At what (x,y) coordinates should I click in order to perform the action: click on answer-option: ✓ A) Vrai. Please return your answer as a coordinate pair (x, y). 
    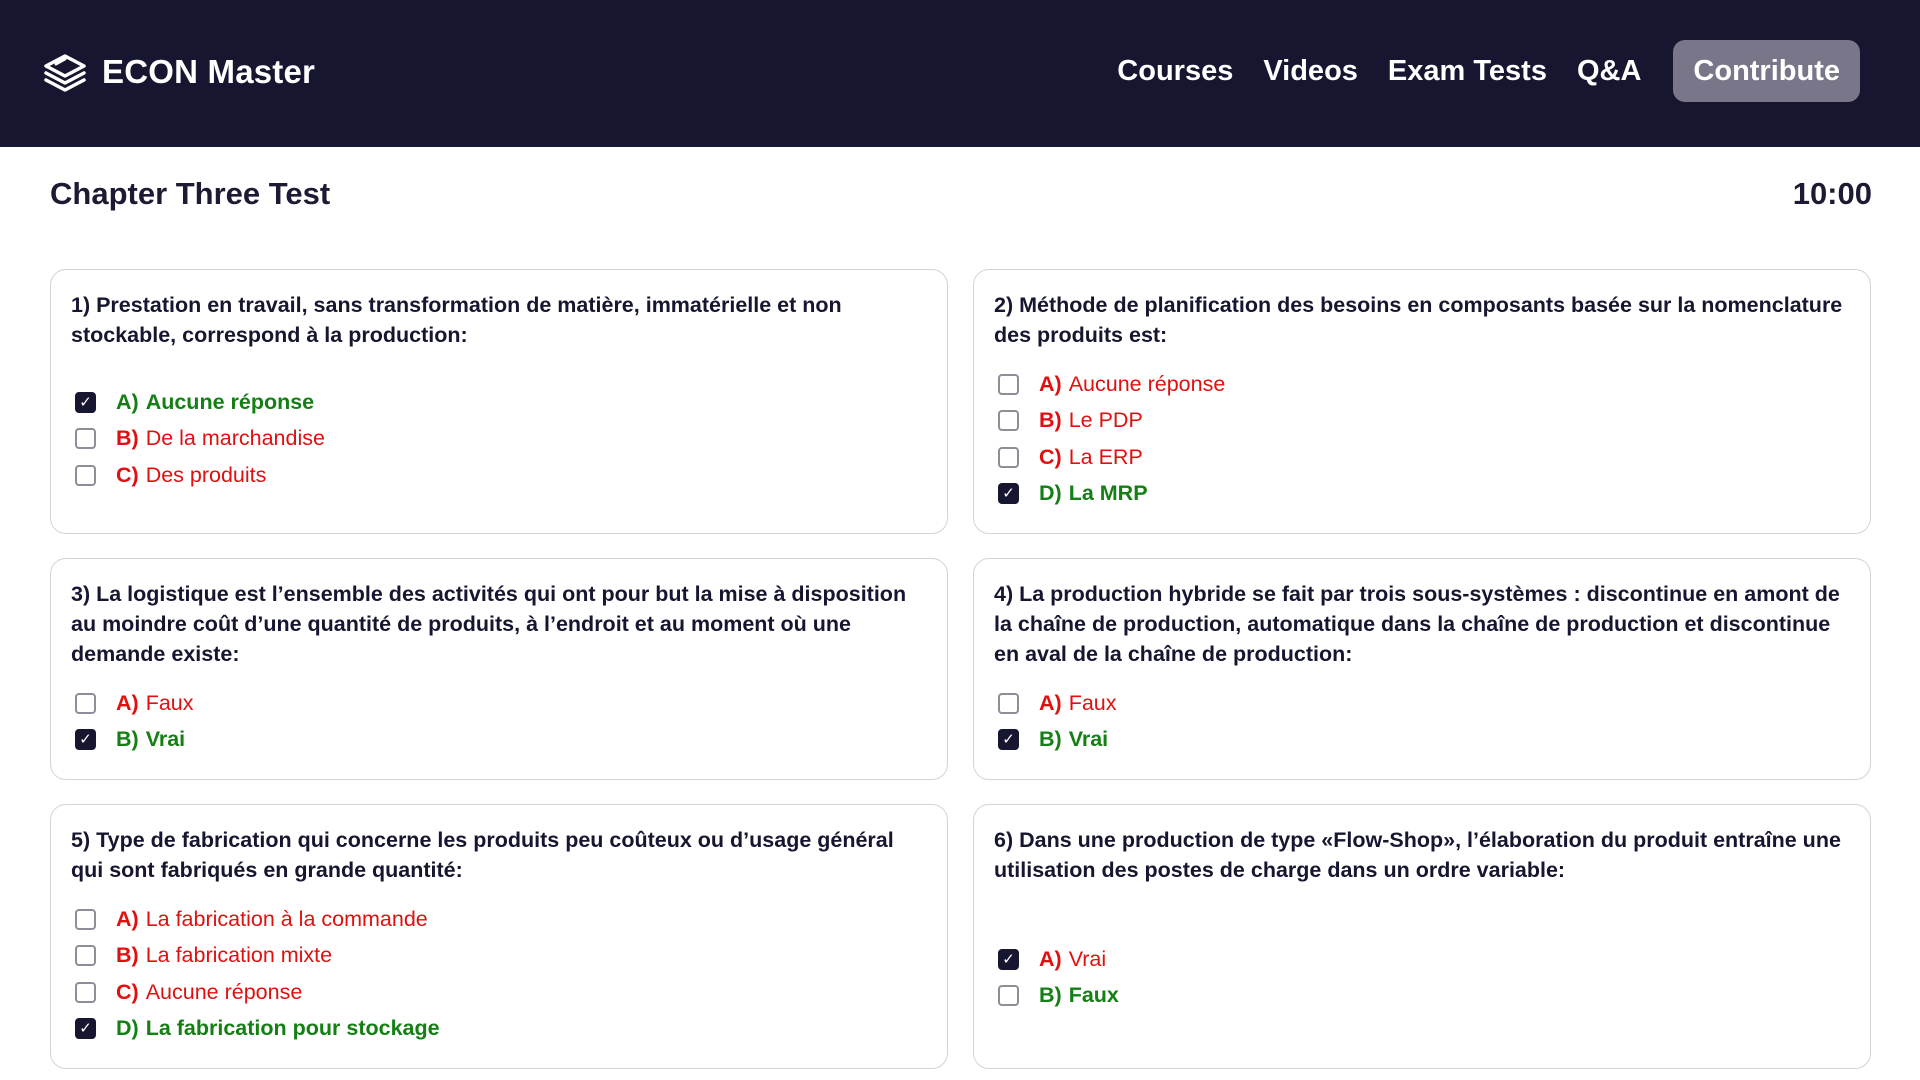
    Looking at the image, I should click on (1422, 959).